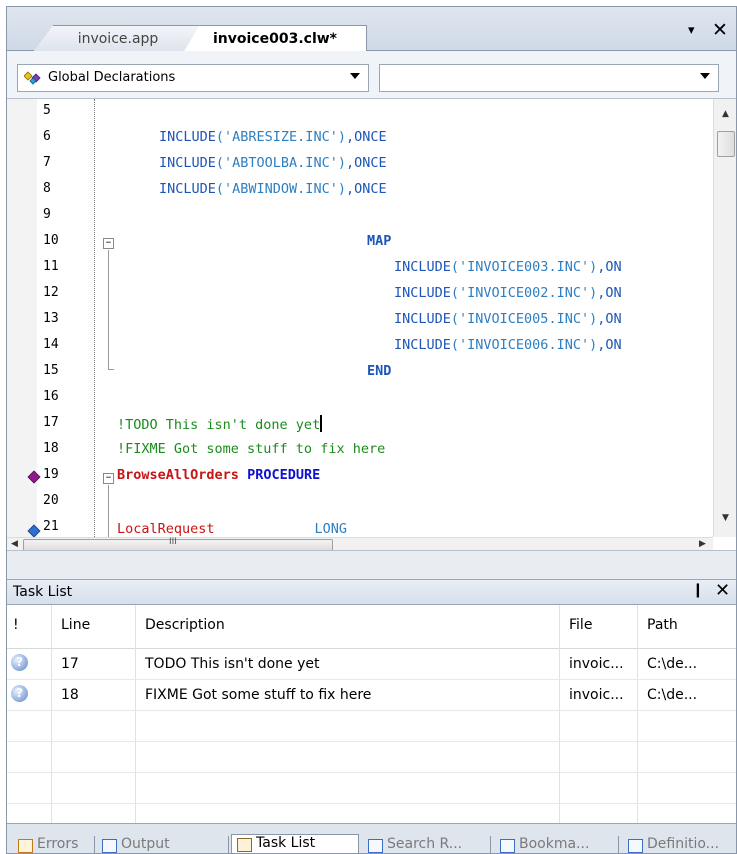  What do you see at coordinates (524, 345) in the screenshot?
I see `string-literal: ('INVOICE006.INC')` at bounding box center [524, 345].